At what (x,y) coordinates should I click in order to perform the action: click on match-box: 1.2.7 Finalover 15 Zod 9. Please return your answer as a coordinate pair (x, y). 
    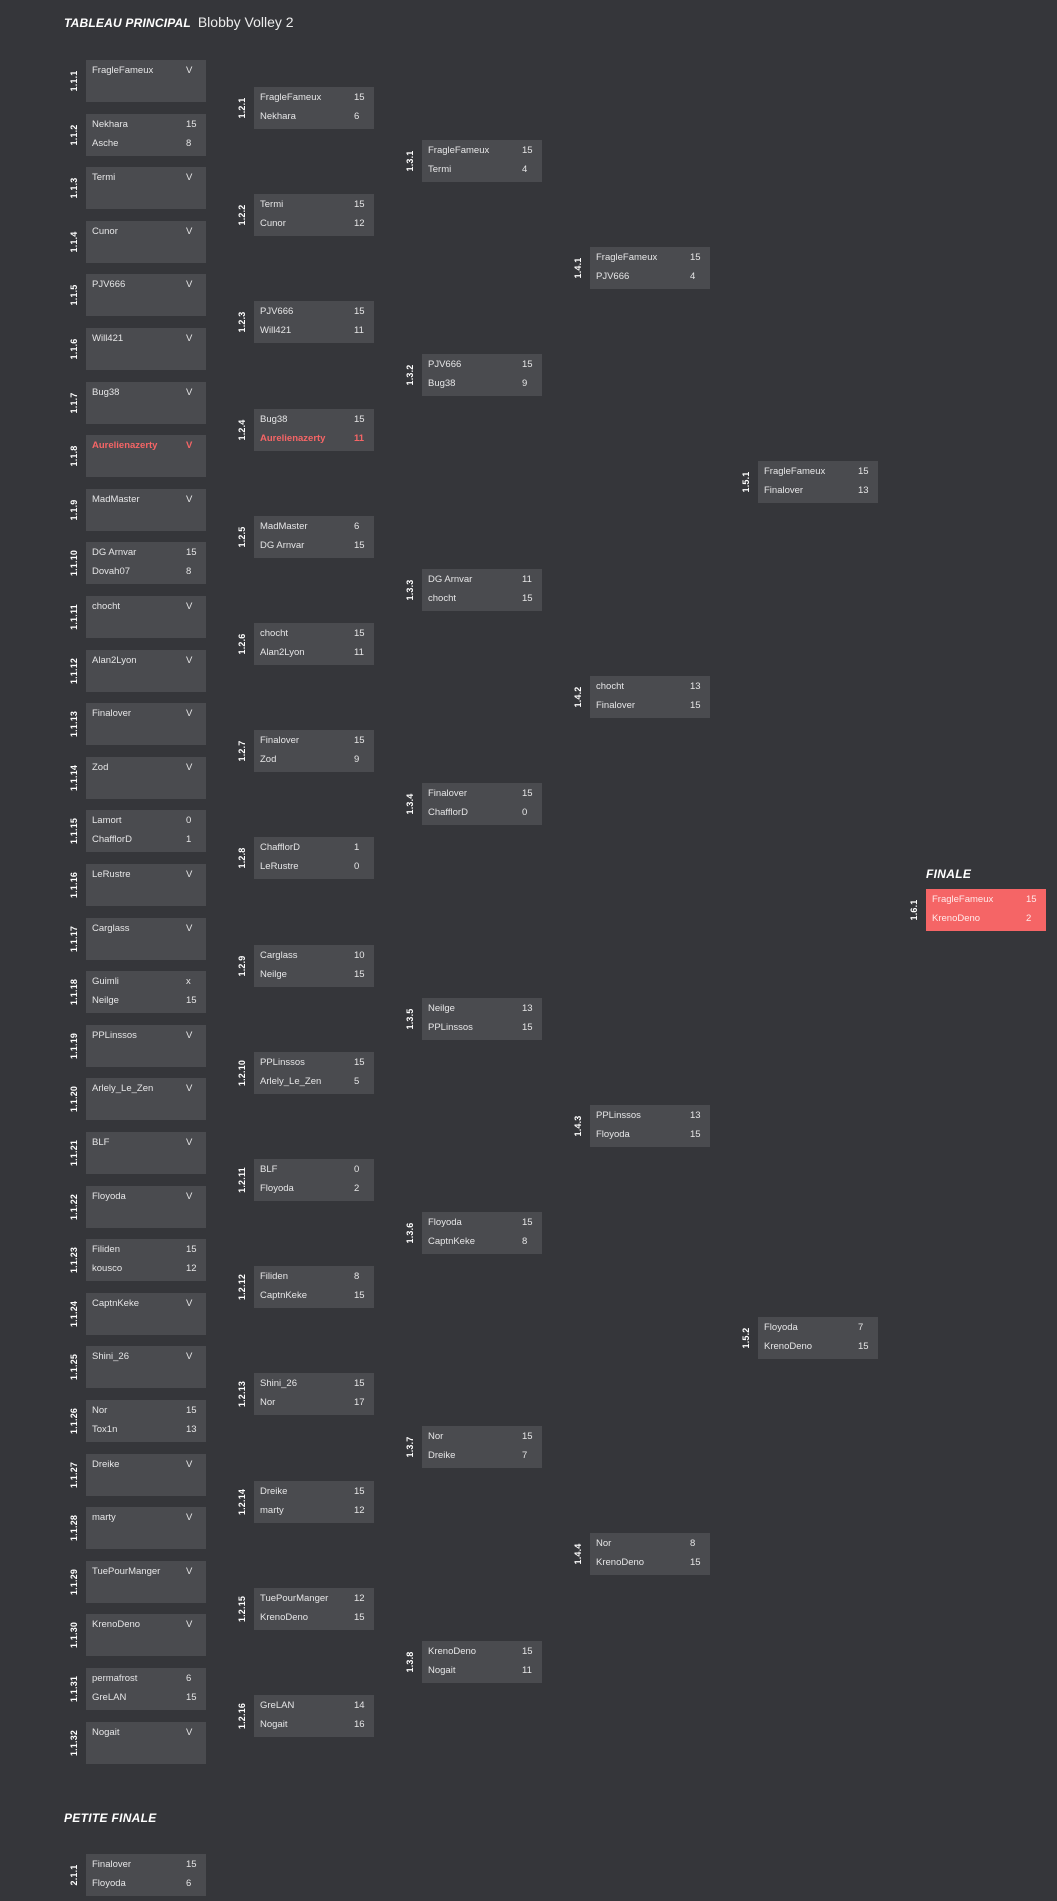
    Looking at the image, I should click on (305, 751).